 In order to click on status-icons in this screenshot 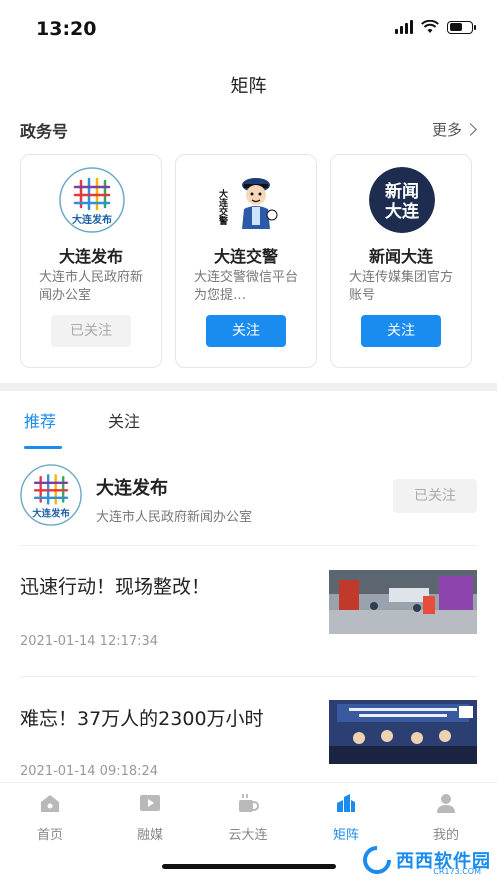, I will do `click(435, 27)`.